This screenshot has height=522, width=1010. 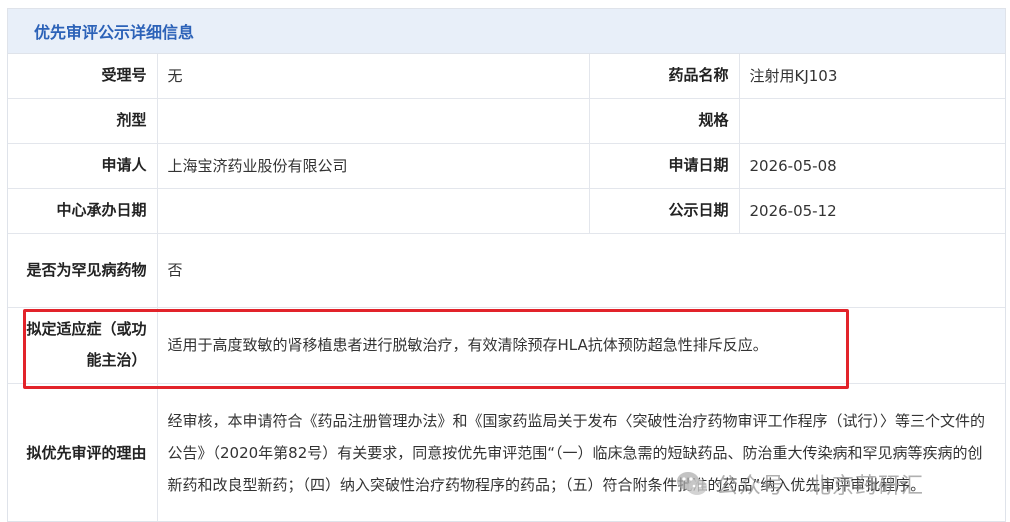 I want to click on watermark: 公众号 · 北京药研汇, so click(x=800, y=484).